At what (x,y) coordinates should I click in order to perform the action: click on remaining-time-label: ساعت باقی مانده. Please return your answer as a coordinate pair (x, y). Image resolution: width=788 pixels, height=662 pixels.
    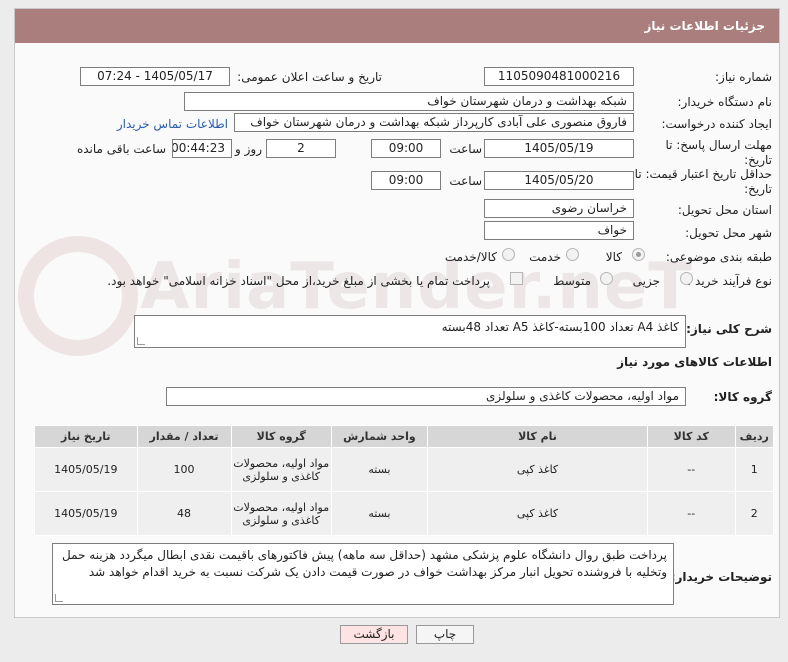
    Looking at the image, I should click on (121, 149).